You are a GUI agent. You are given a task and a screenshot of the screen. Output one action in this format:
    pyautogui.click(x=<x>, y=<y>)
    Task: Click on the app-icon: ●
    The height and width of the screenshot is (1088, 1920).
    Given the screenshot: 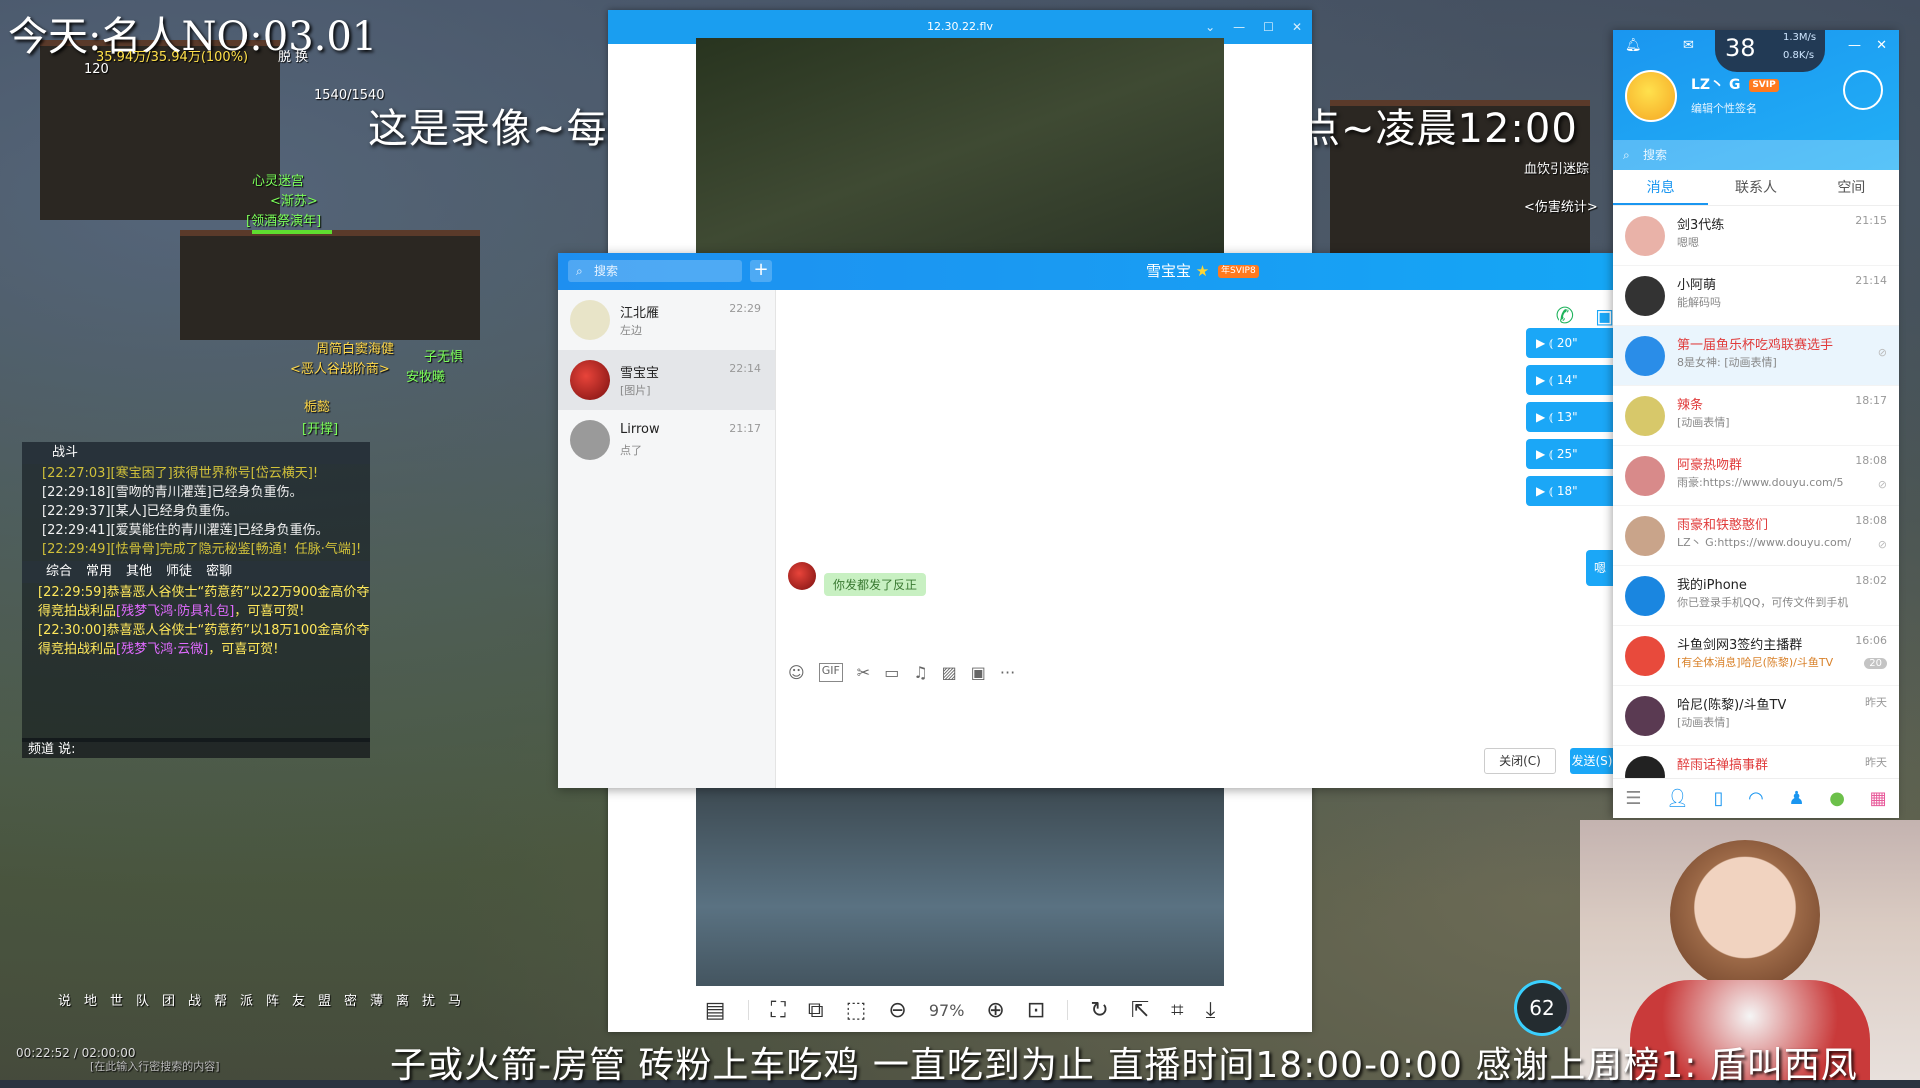 What is the action you would take?
    pyautogui.click(x=1837, y=798)
    